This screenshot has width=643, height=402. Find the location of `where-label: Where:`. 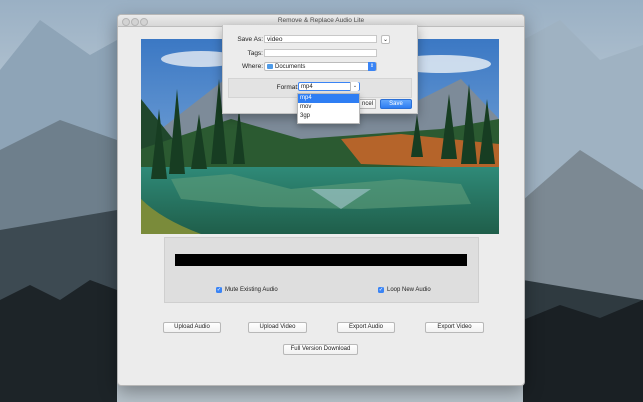

where-label: Where: is located at coordinates (252, 66).